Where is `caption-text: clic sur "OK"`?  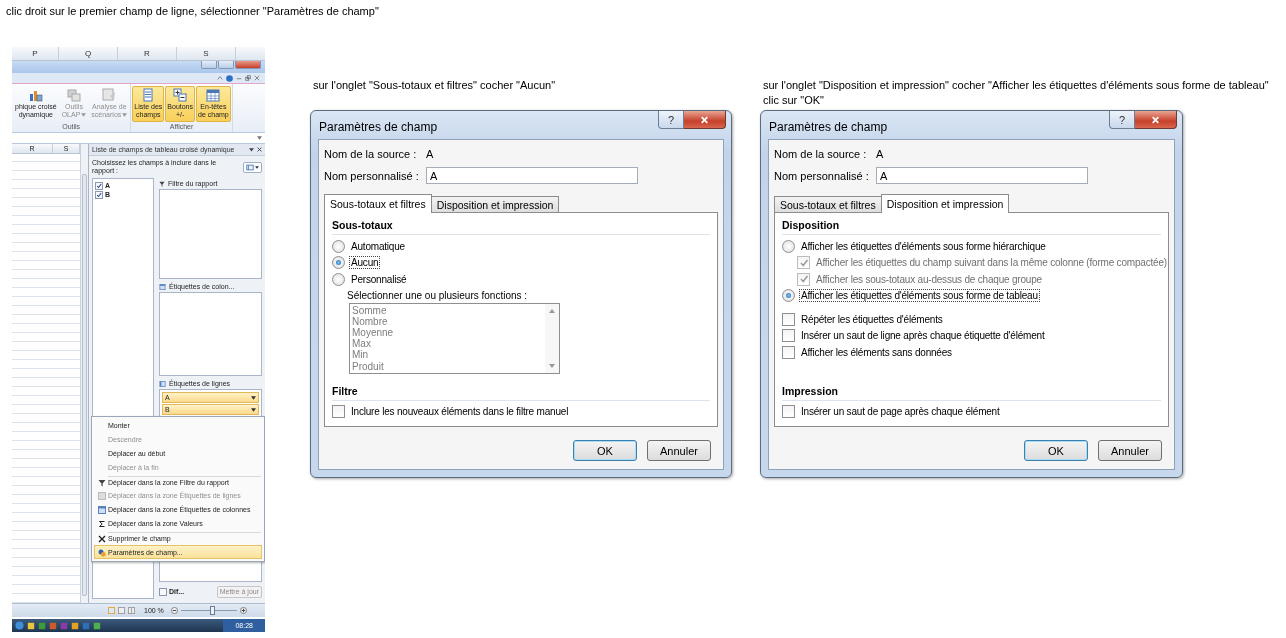 caption-text: clic sur "OK" is located at coordinates (793, 100).